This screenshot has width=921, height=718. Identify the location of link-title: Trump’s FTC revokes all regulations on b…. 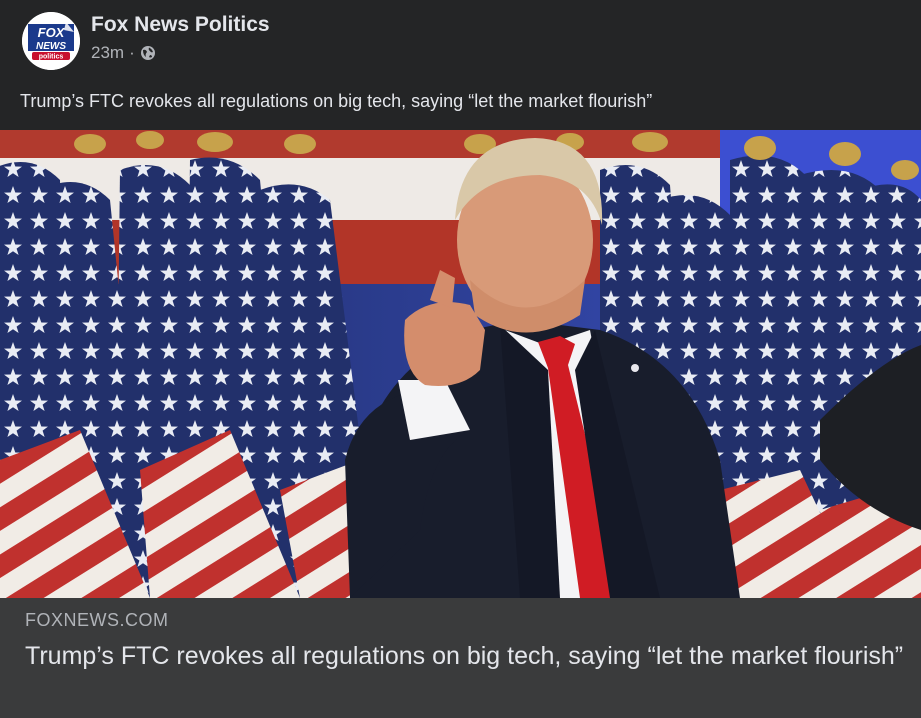
(465, 656).